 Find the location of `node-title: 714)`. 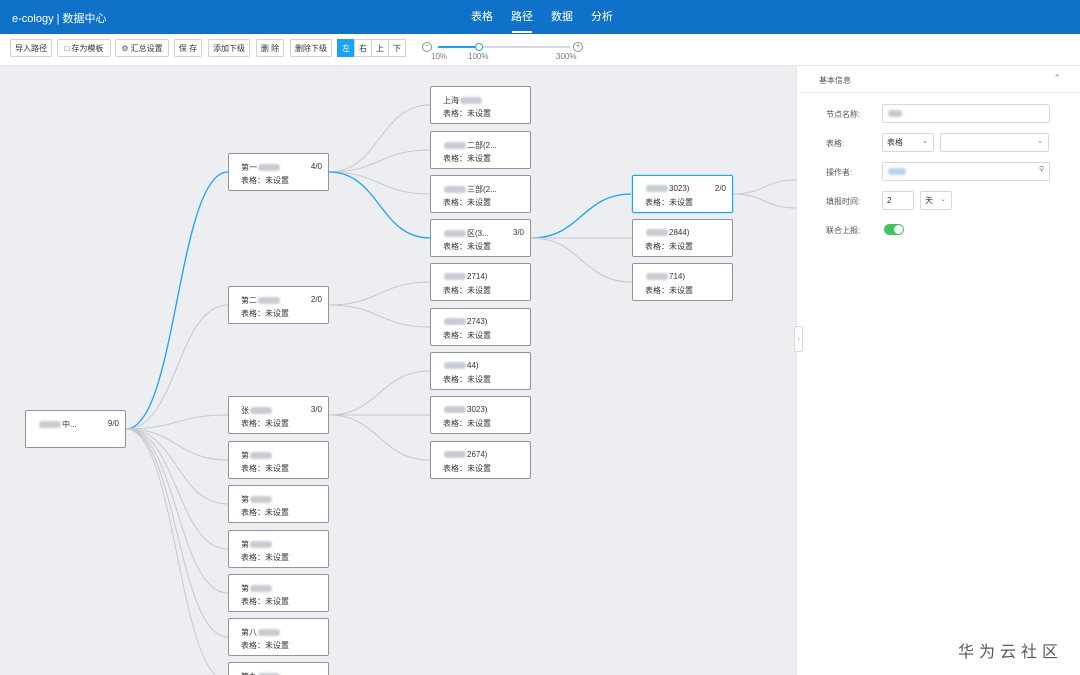

node-title: 714) is located at coordinates (665, 276).